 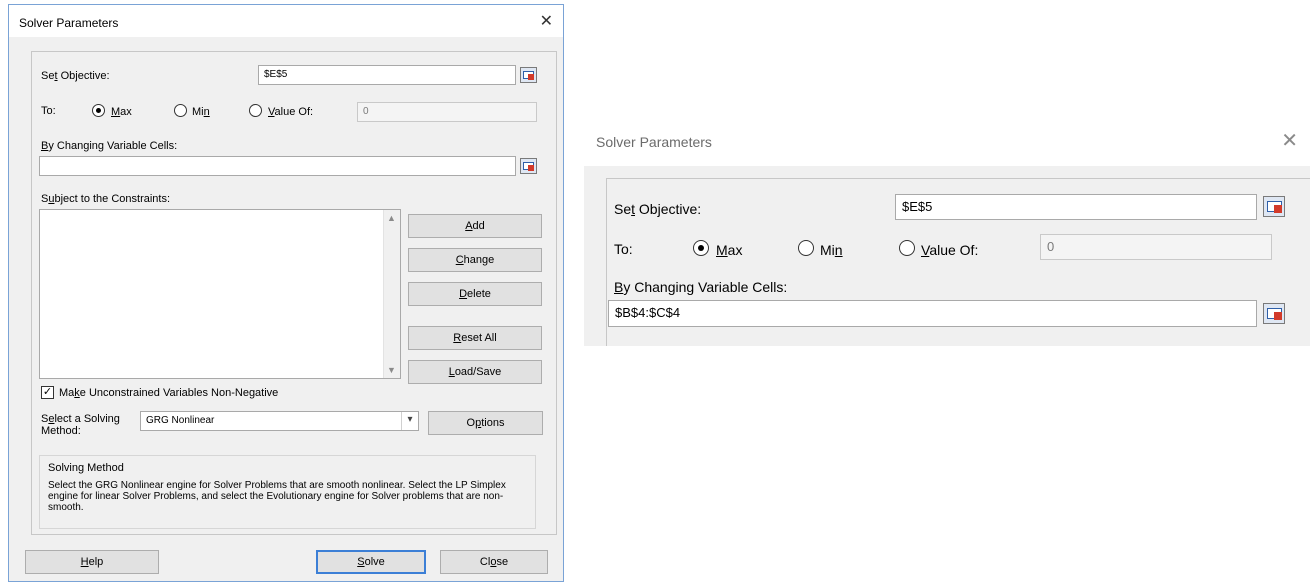 What do you see at coordinates (475, 226) in the screenshot?
I see `add-button: Add` at bounding box center [475, 226].